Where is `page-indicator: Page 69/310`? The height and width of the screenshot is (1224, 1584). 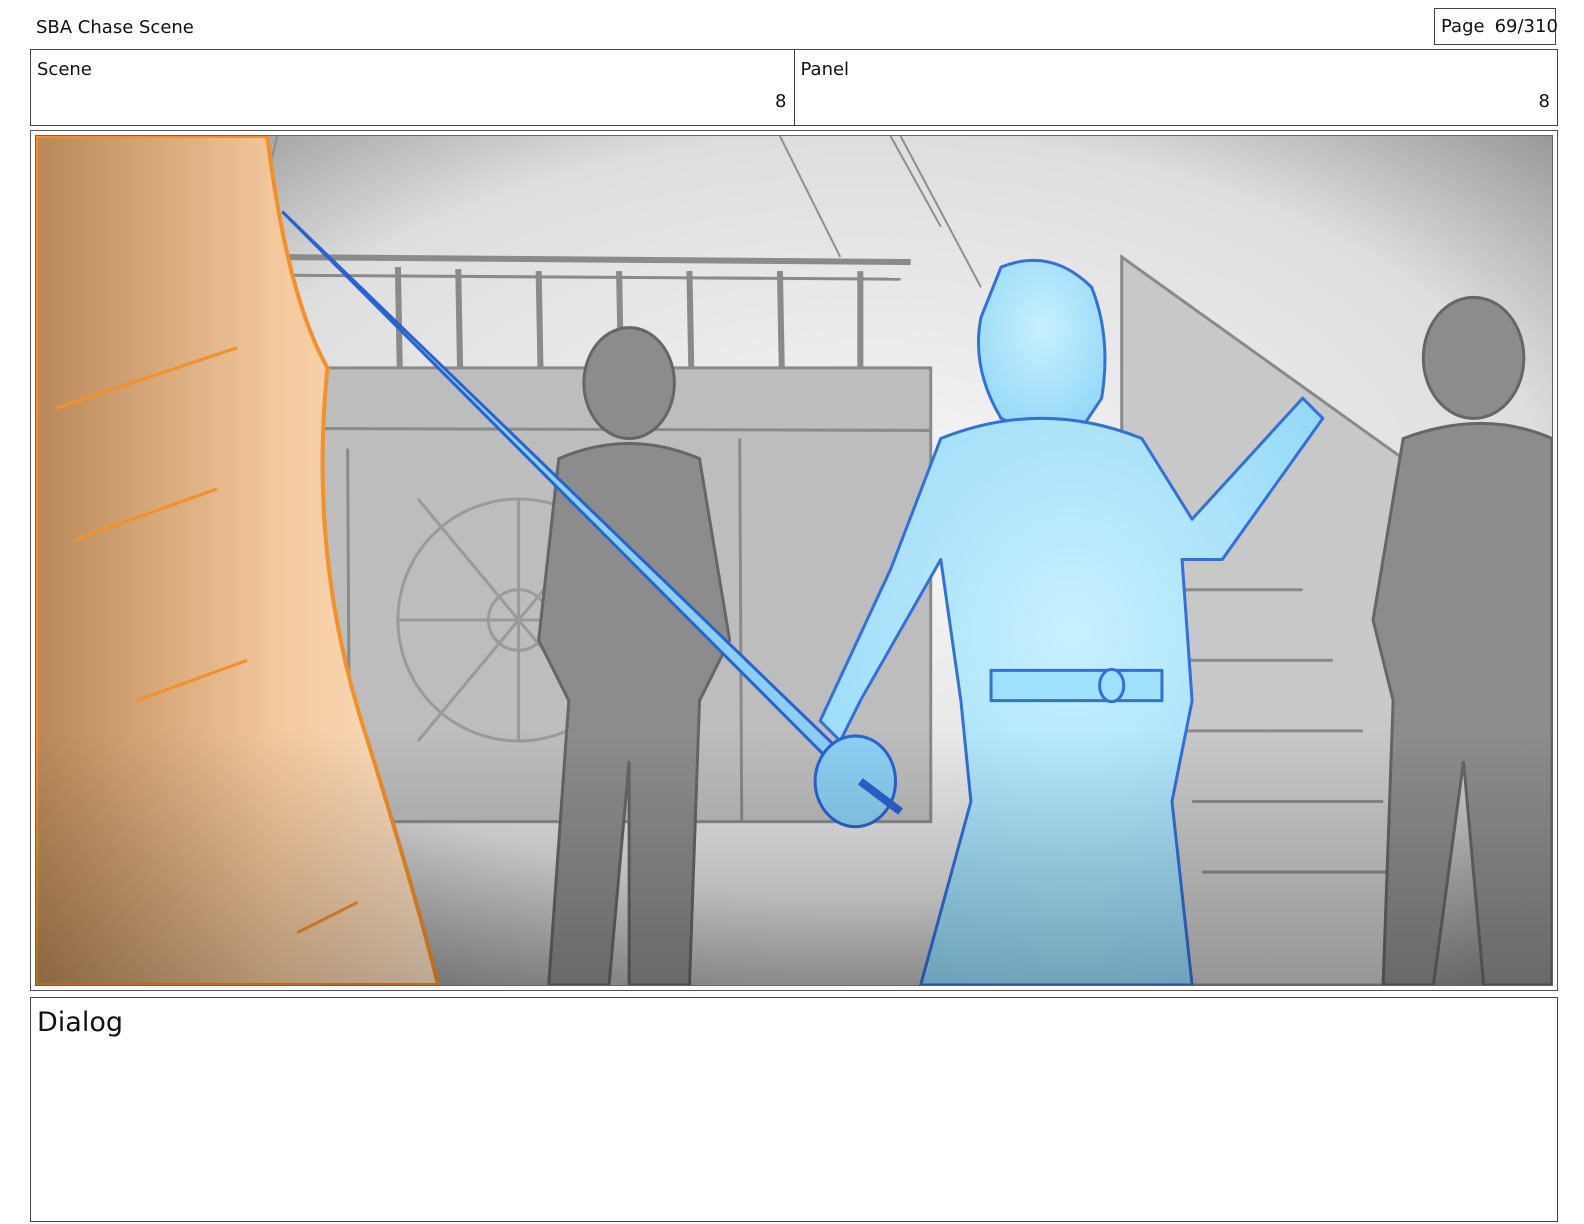
page-indicator: Page 69/310 is located at coordinates (1496, 26).